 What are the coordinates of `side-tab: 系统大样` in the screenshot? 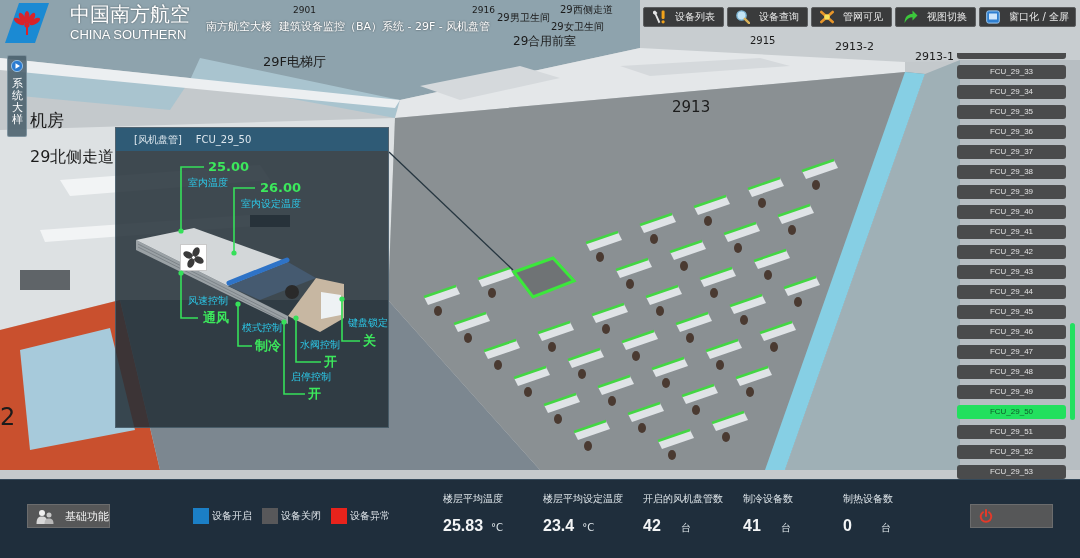 It's located at (17, 96).